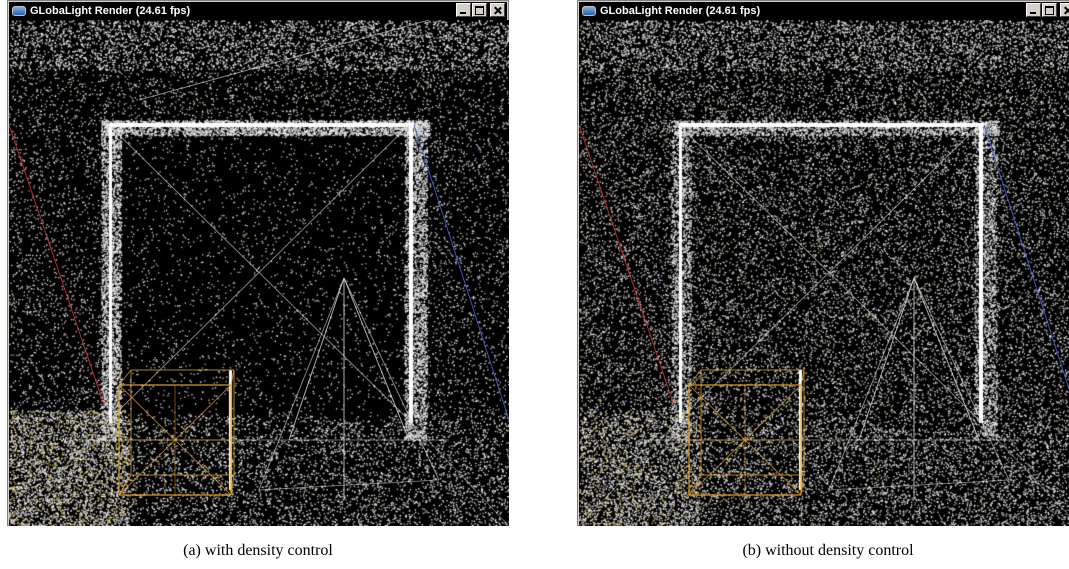 The height and width of the screenshot is (569, 1069). What do you see at coordinates (828, 550) in the screenshot?
I see `figure-caption: (b) without density control` at bounding box center [828, 550].